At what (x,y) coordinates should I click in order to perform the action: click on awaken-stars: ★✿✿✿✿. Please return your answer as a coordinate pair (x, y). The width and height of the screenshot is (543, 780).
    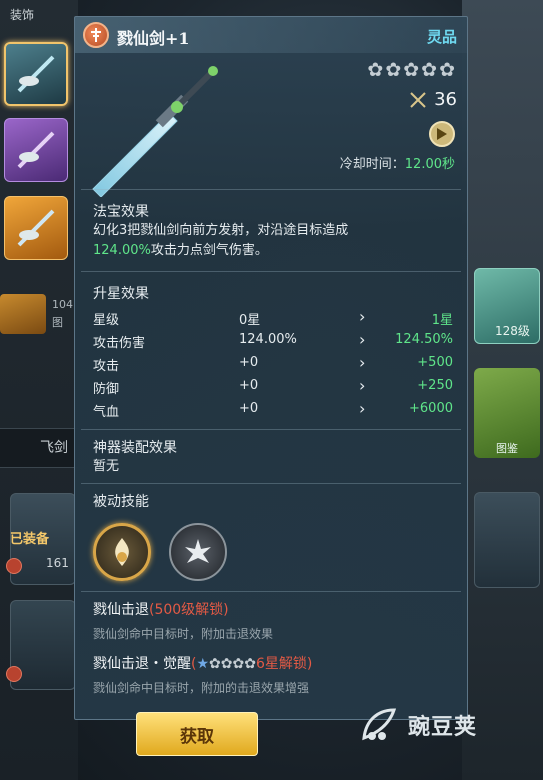
    Looking at the image, I should click on (225, 664).